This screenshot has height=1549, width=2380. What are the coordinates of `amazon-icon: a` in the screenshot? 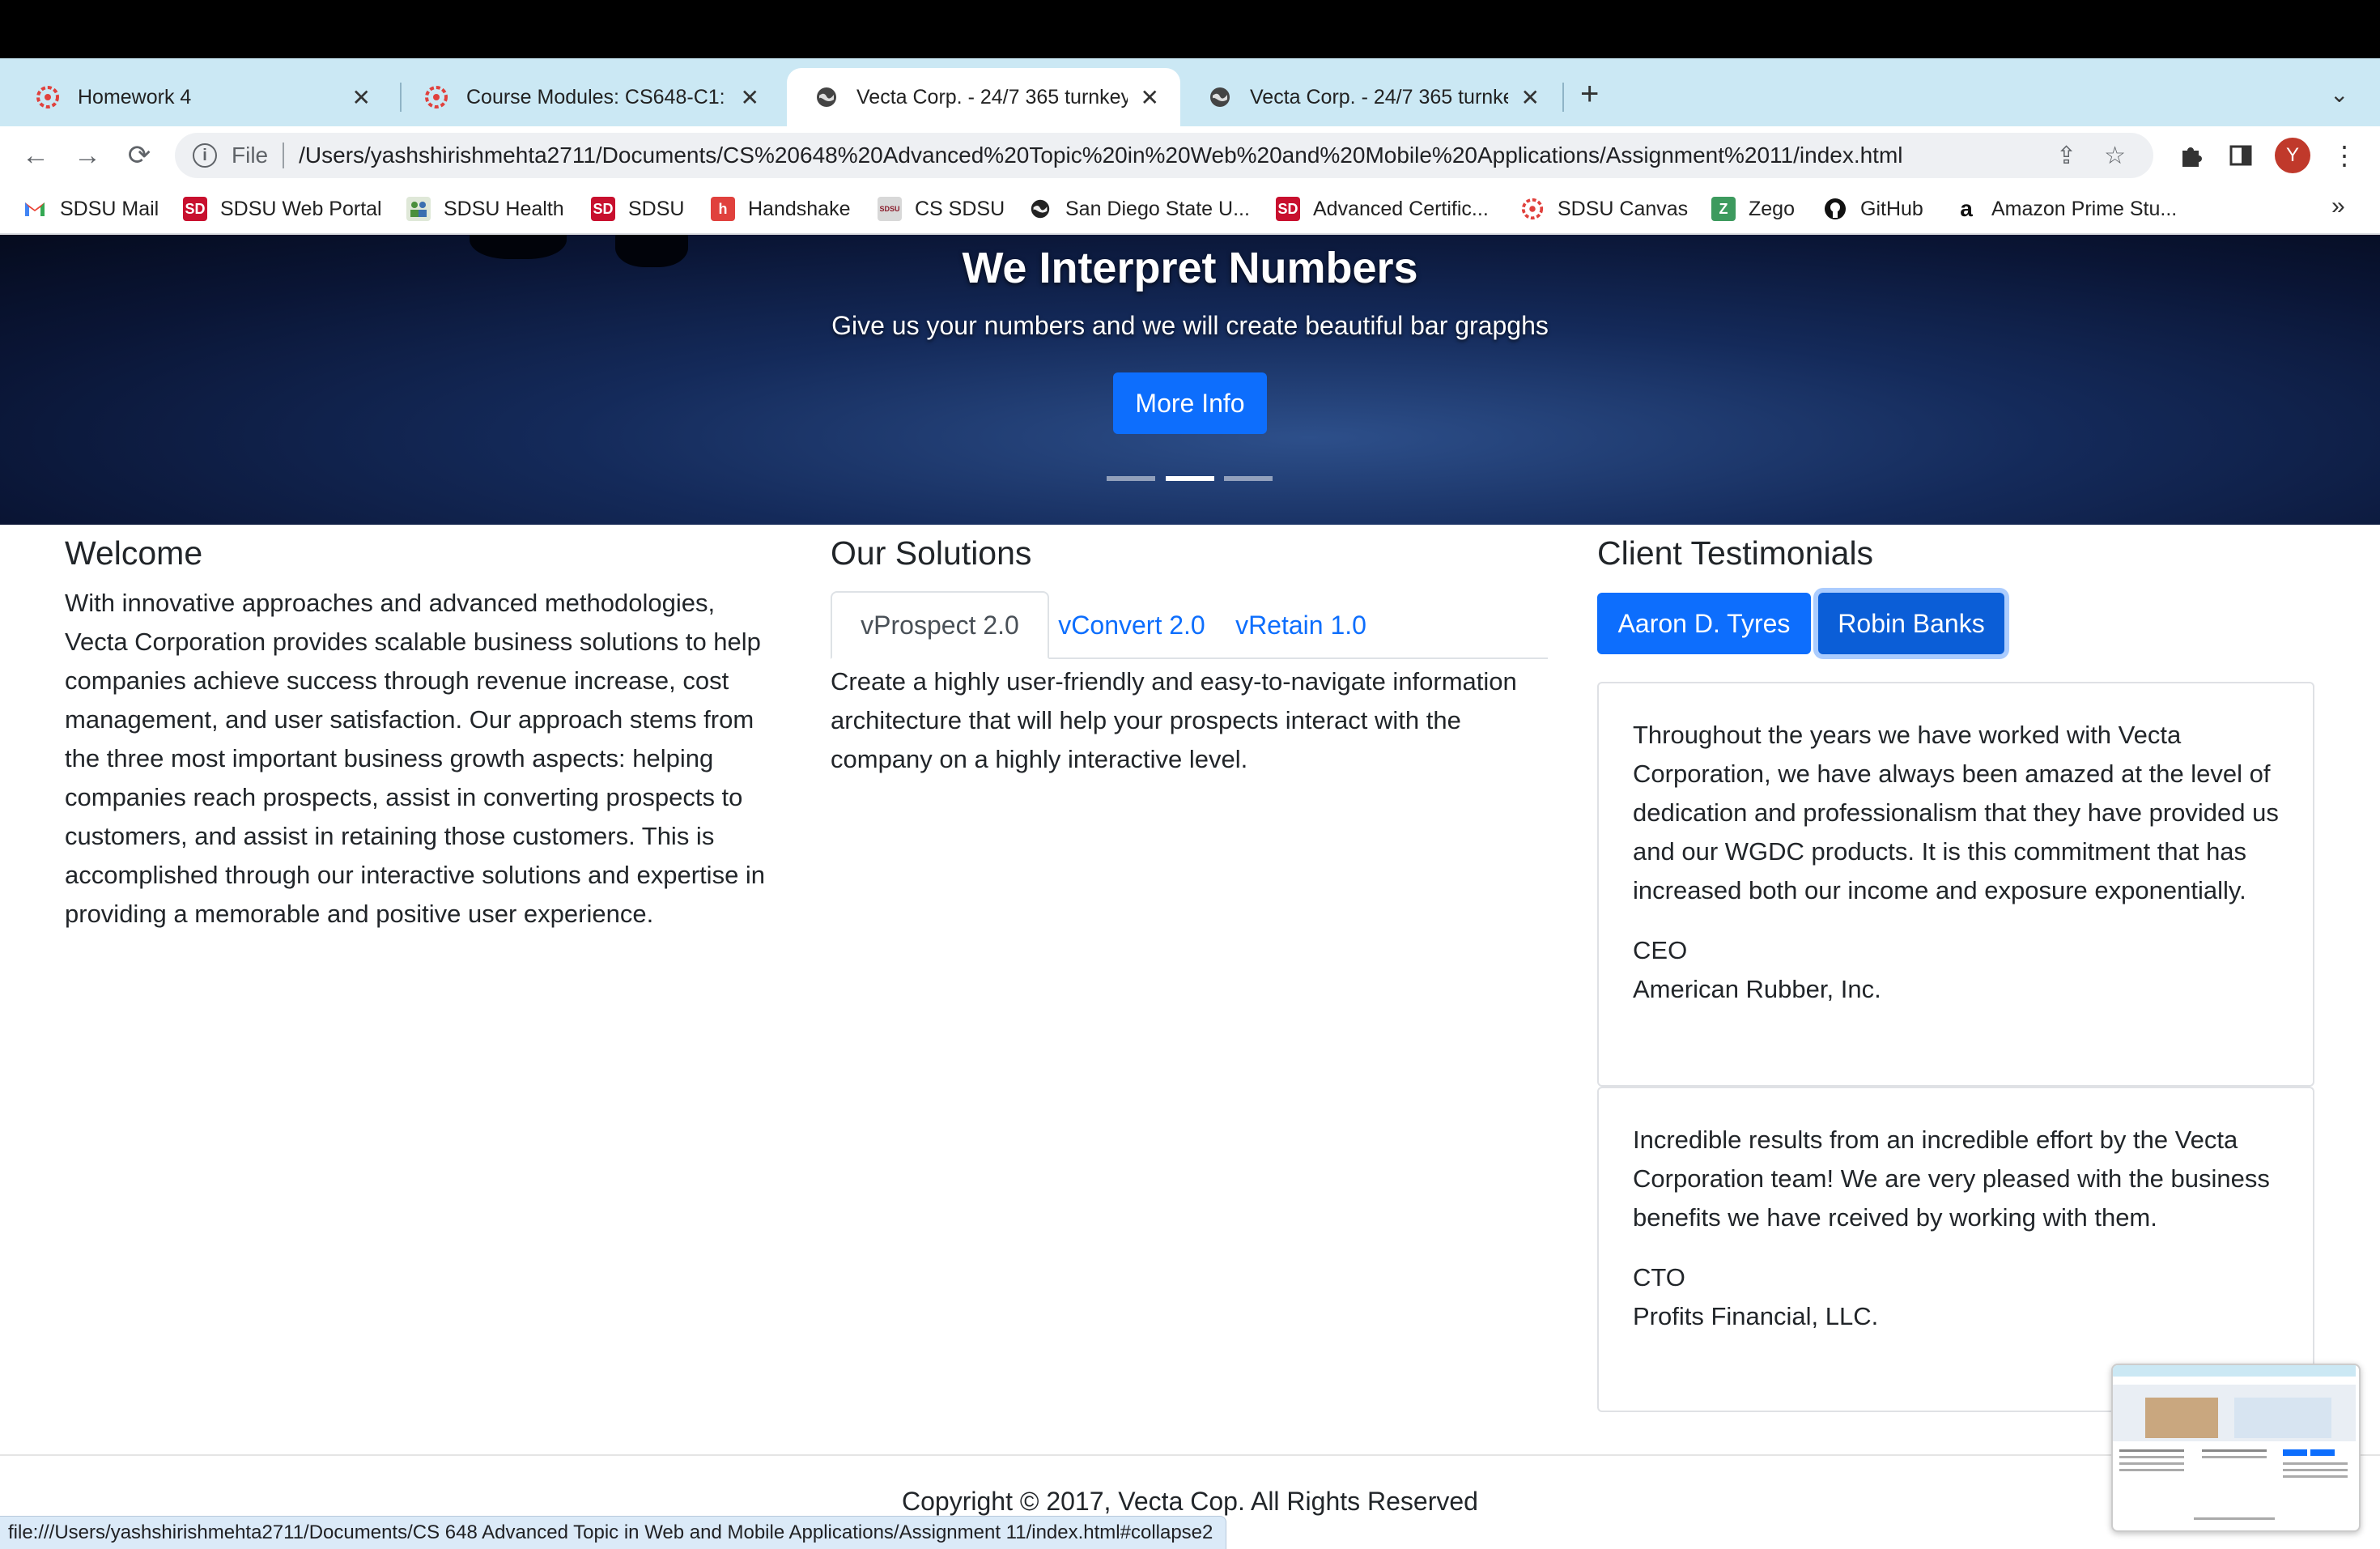 It's located at (1967, 209).